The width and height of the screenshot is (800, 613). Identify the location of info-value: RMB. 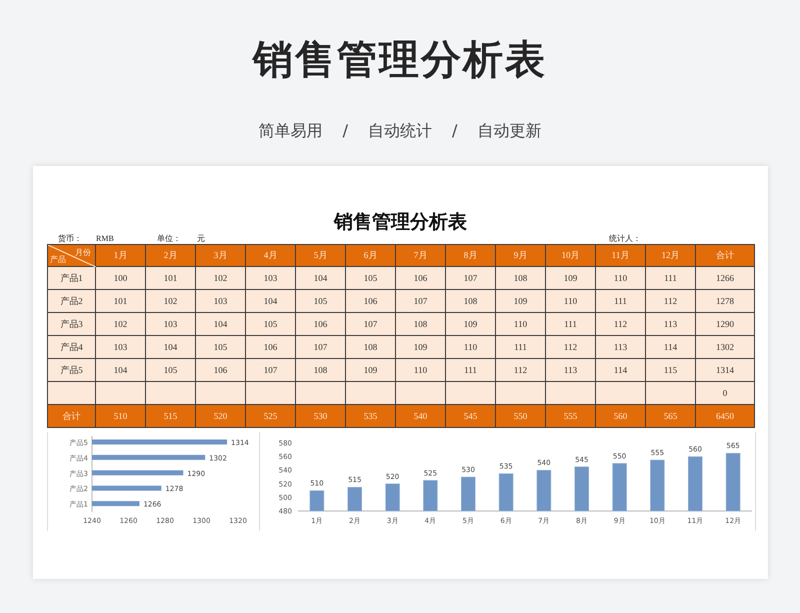
(105, 239).